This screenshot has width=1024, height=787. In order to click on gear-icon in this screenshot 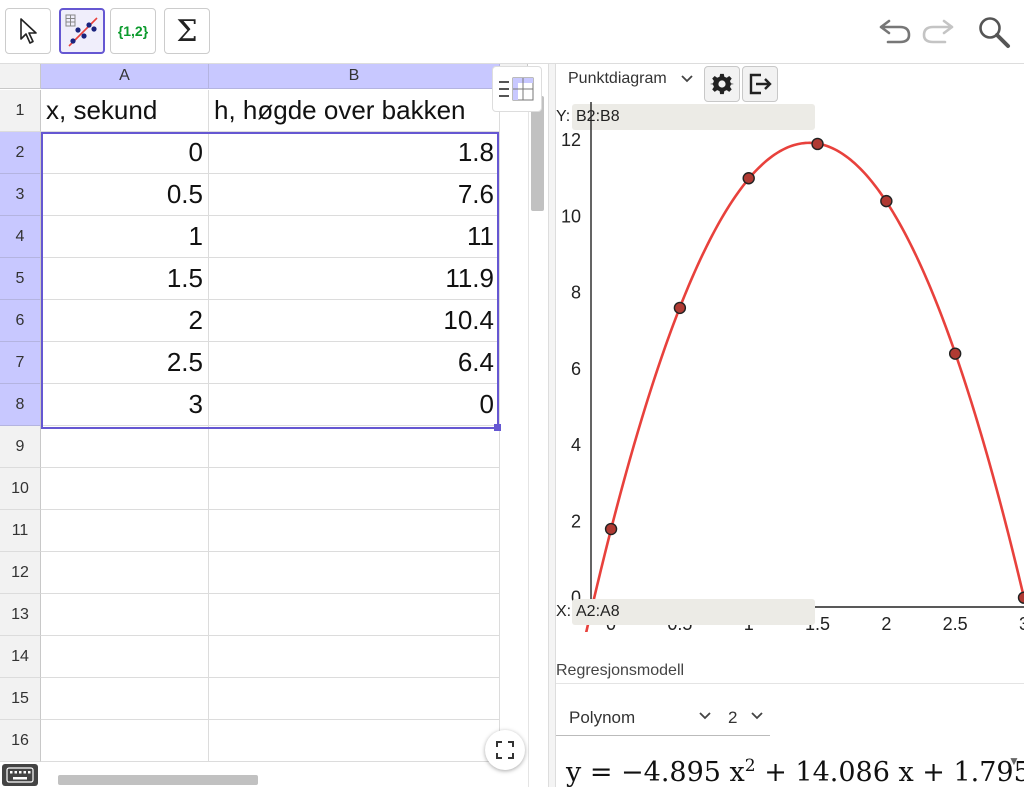, I will do `click(722, 84)`.